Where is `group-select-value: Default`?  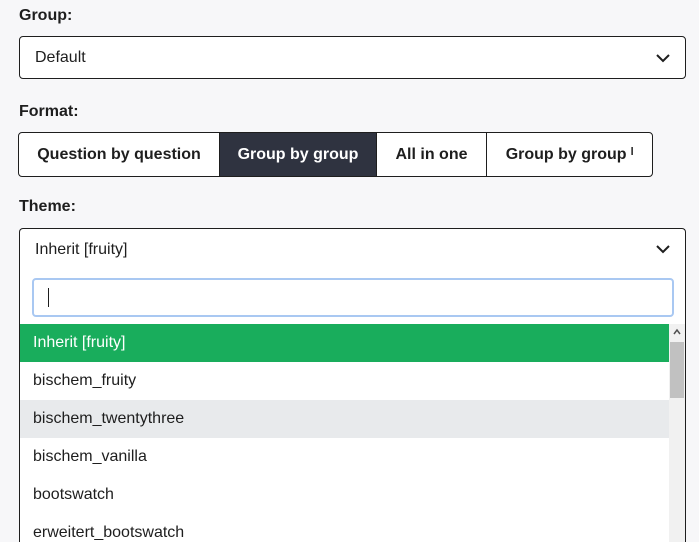
group-select-value: Default is located at coordinates (60, 57).